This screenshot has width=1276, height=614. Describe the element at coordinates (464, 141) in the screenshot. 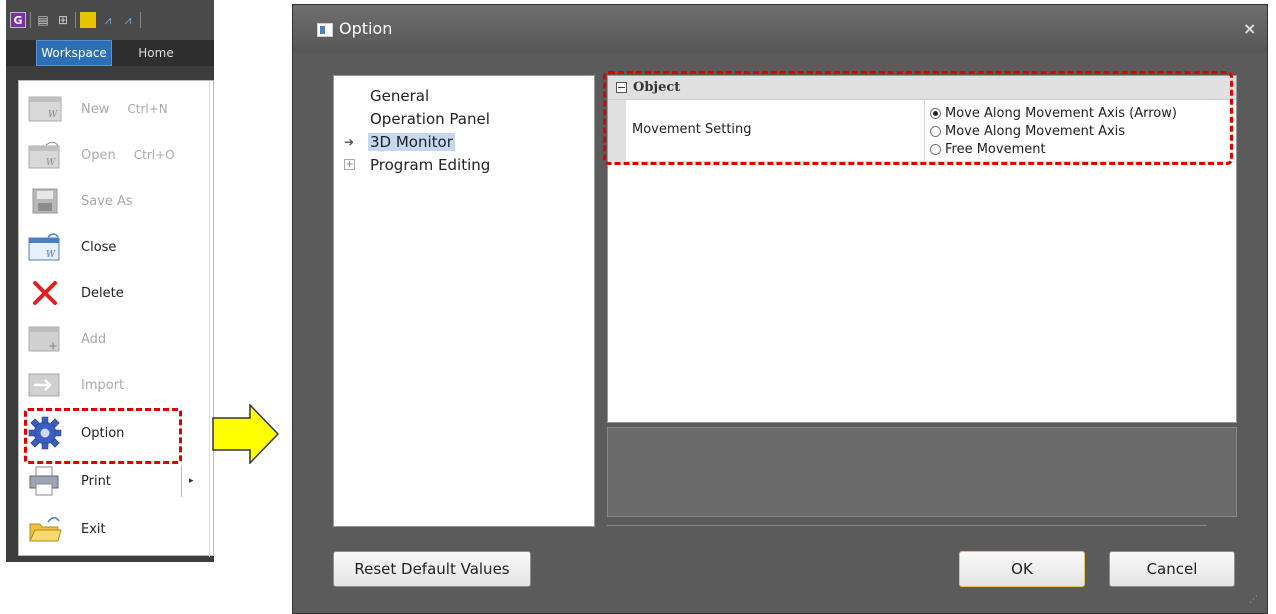

I see `tree-item-3d-monitor: ➔ 3D Monitor` at that location.